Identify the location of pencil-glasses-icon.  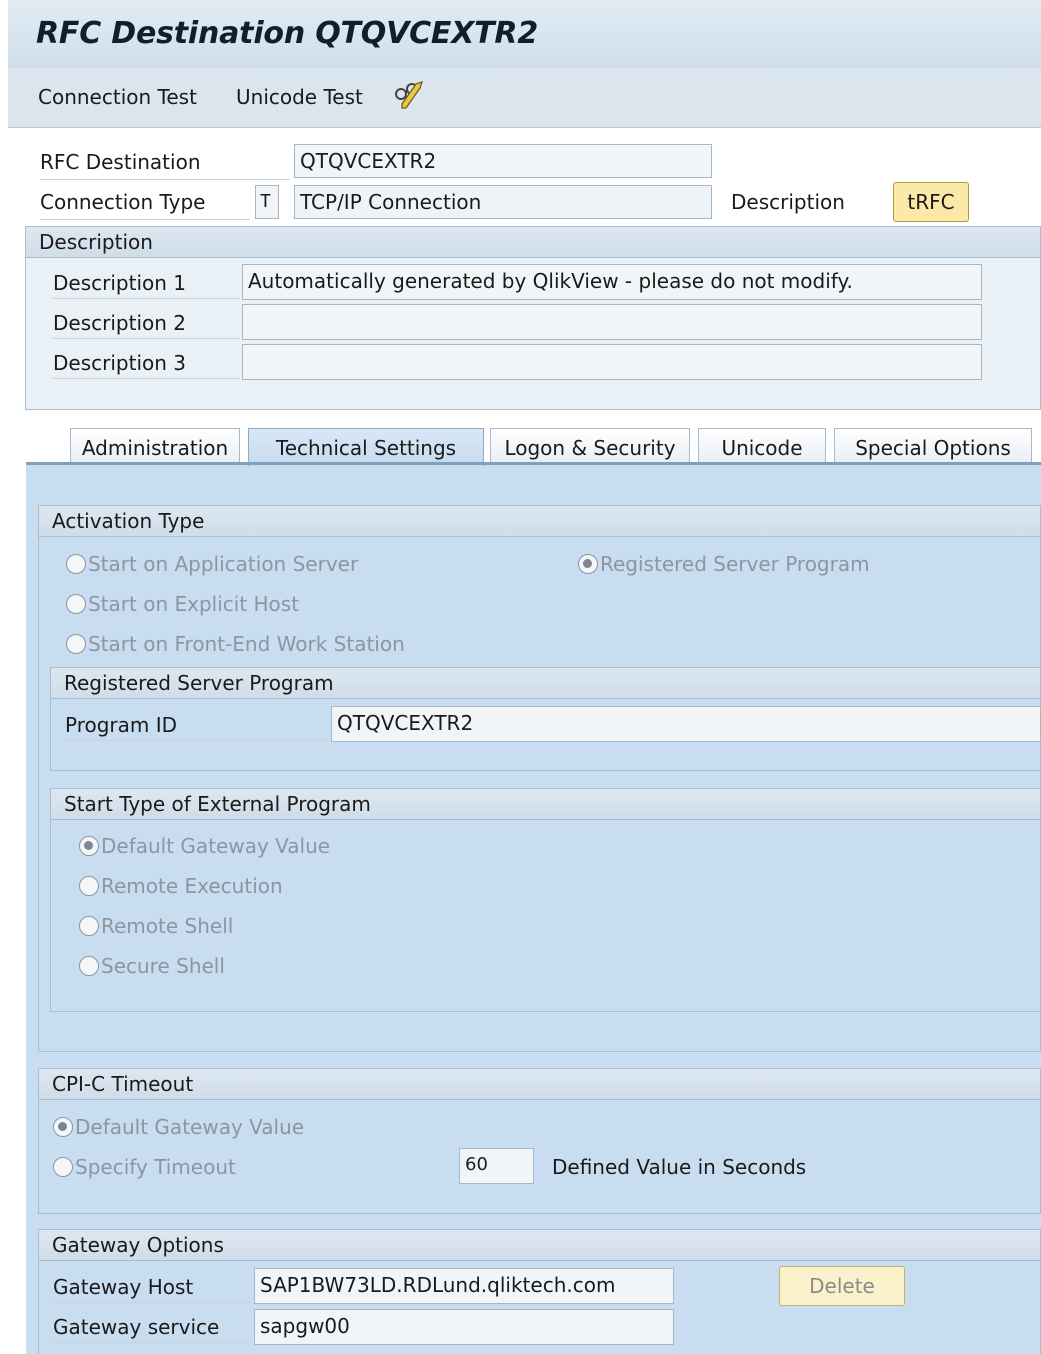
(409, 96).